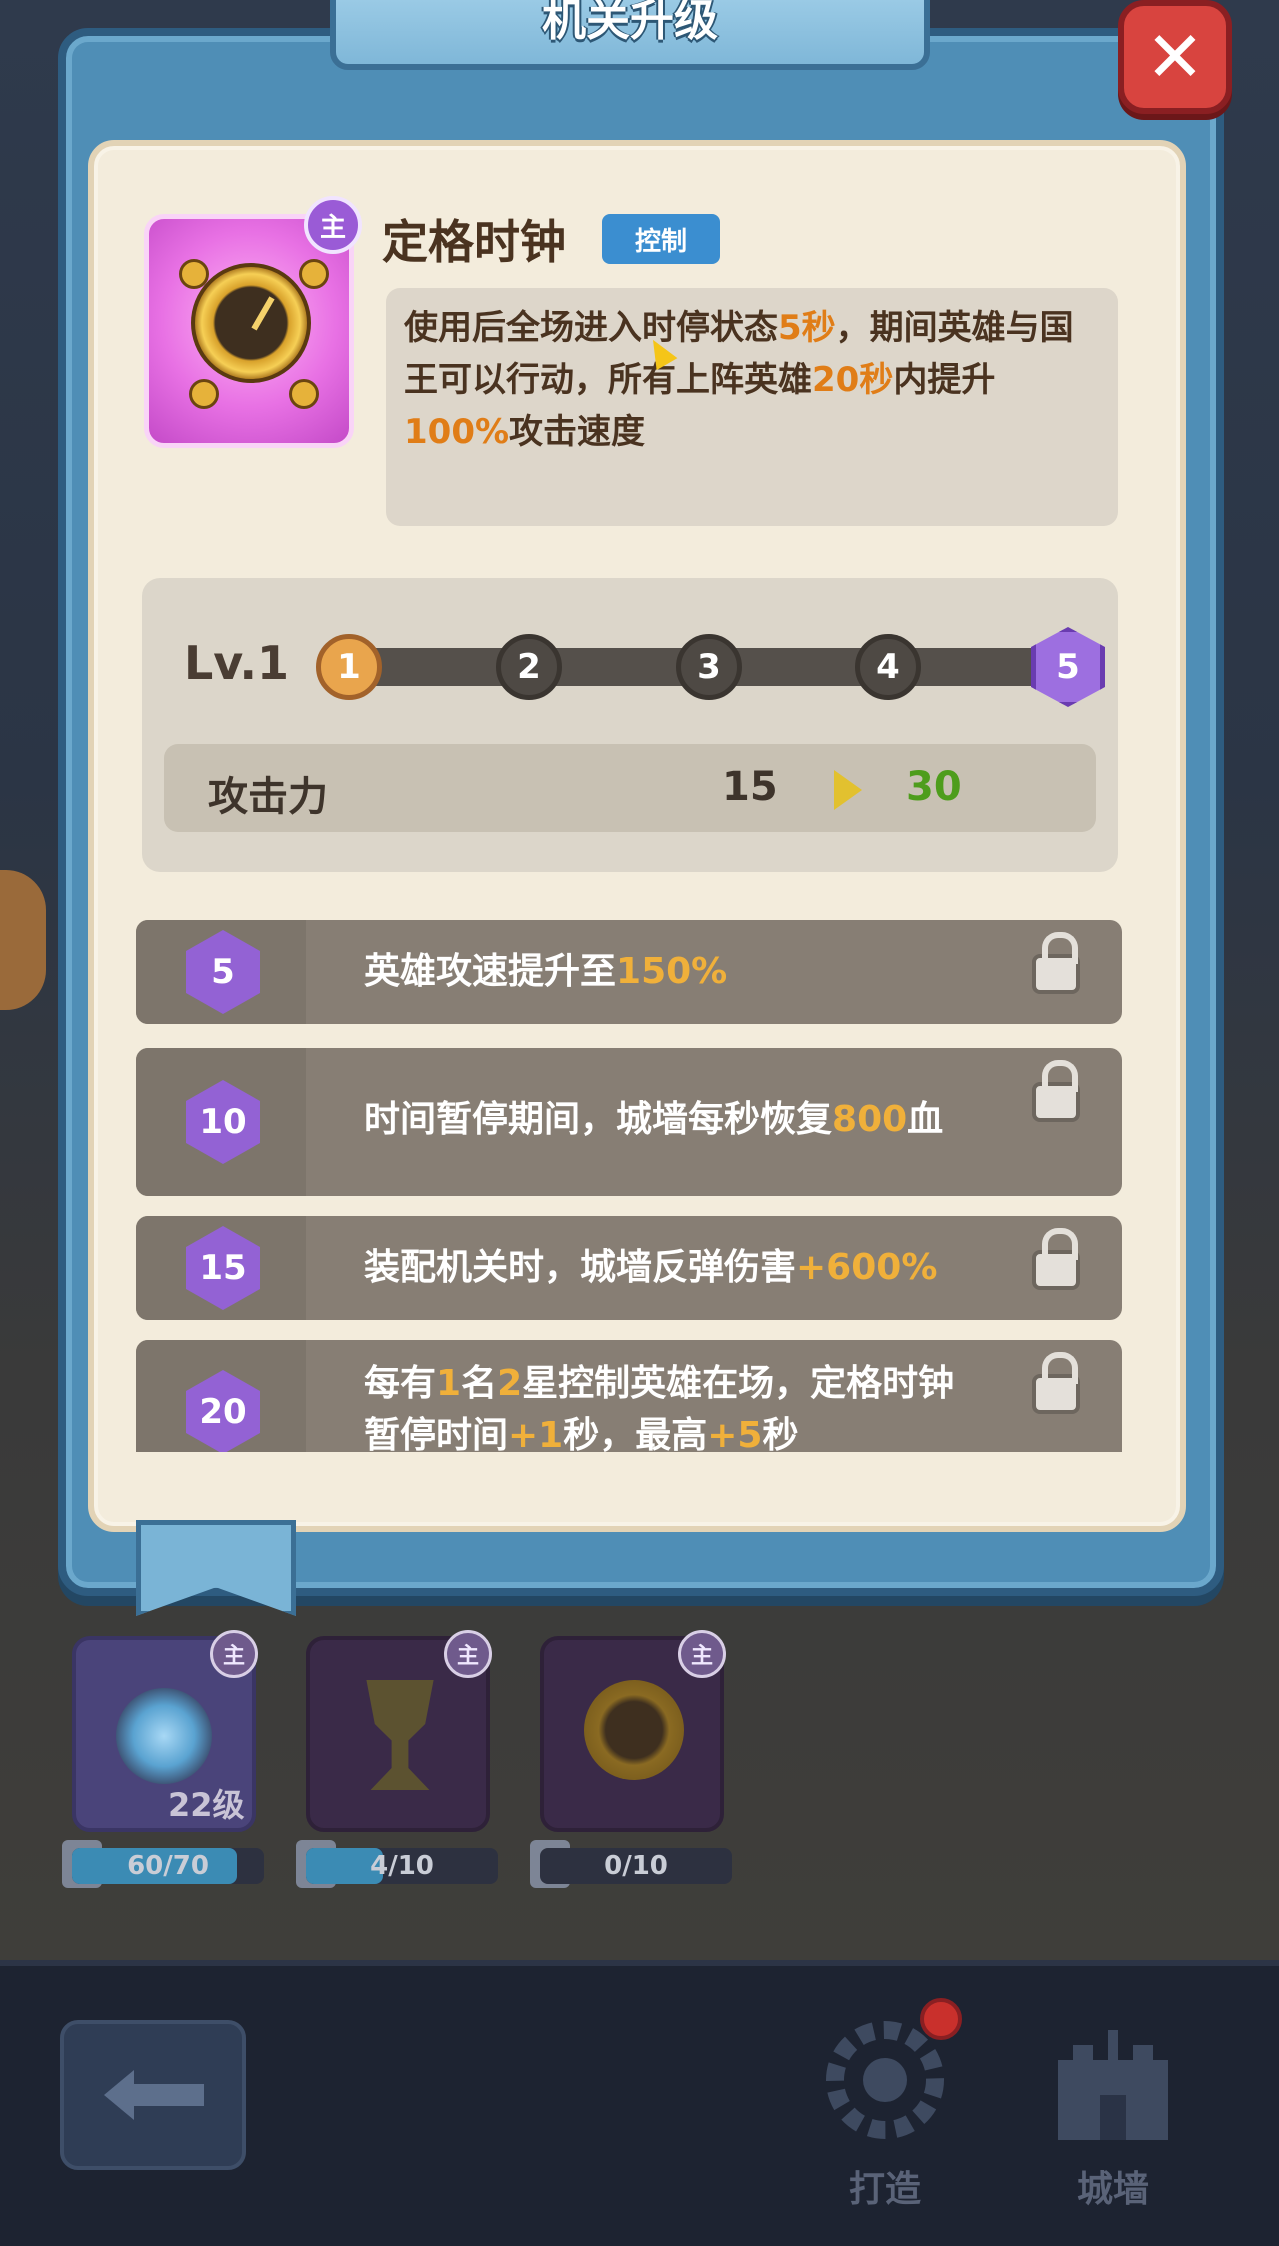  I want to click on cannon-icon, so click(164, 1736).